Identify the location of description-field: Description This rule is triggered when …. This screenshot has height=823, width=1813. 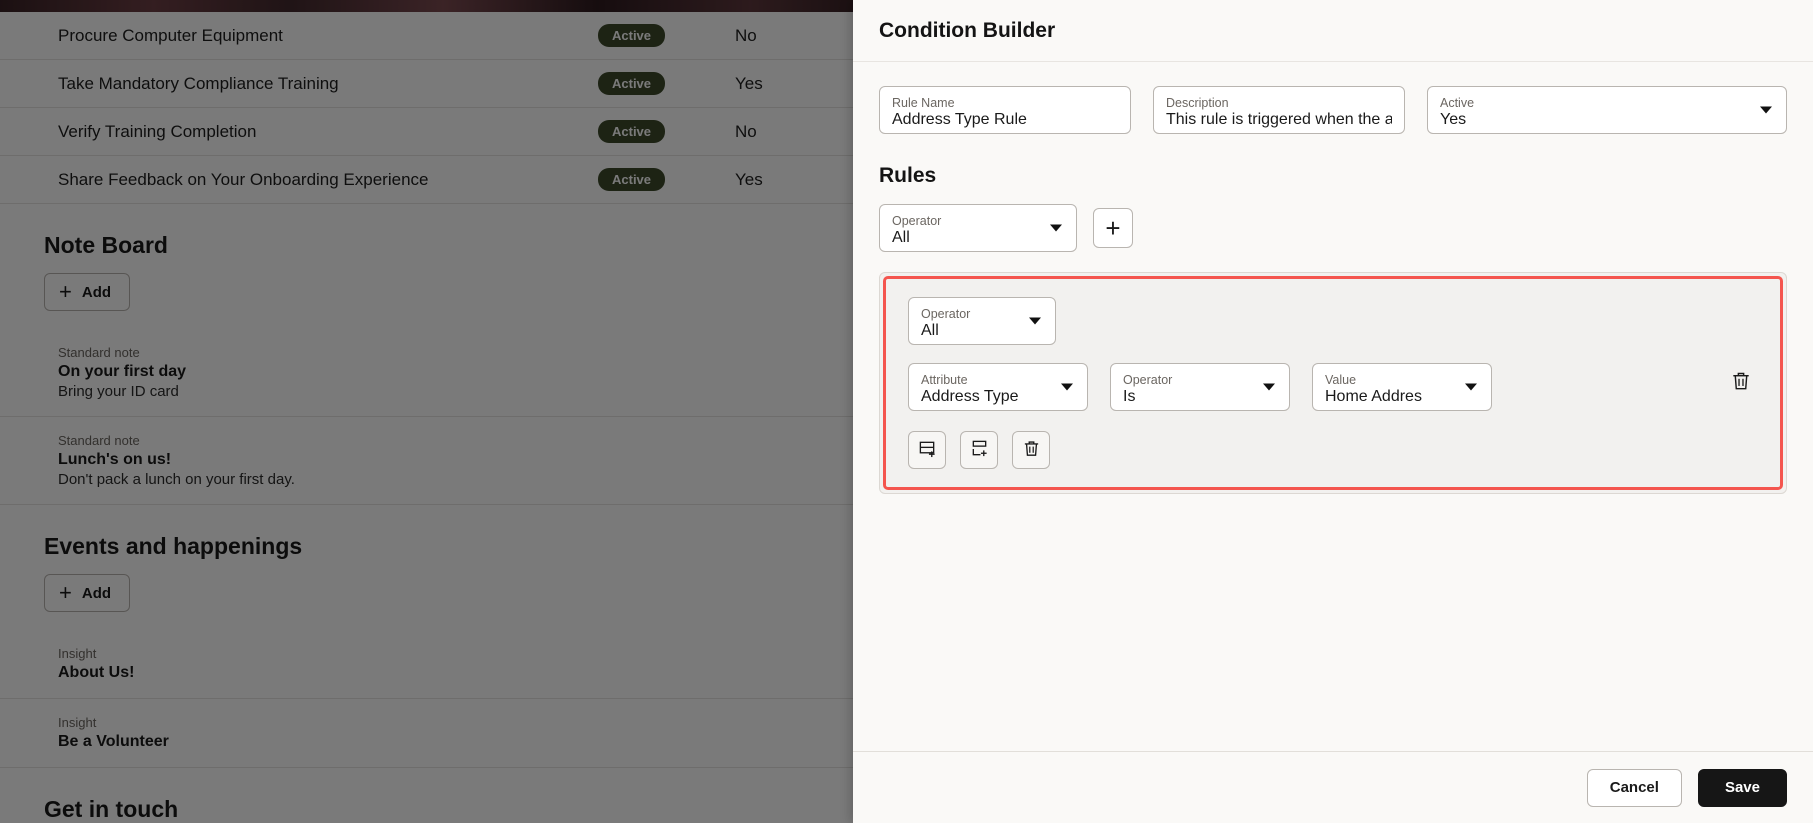
(1279, 110).